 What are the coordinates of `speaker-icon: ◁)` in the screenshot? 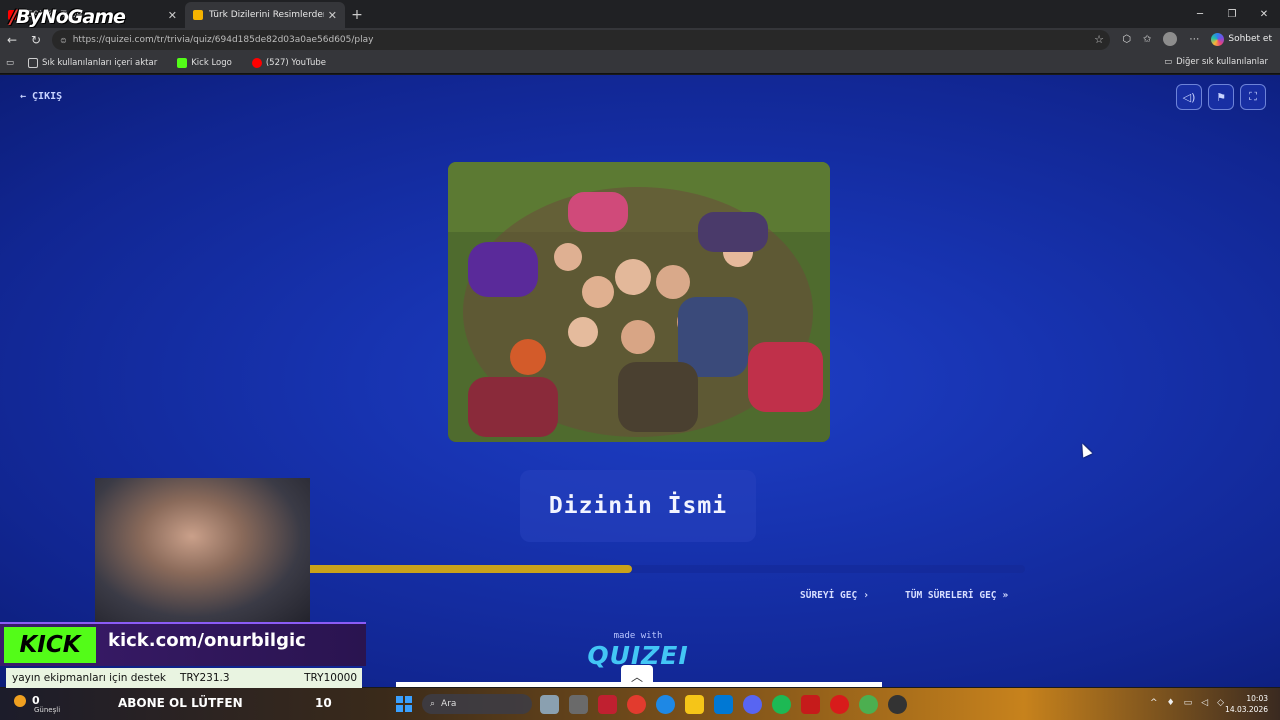 It's located at (1189, 97).